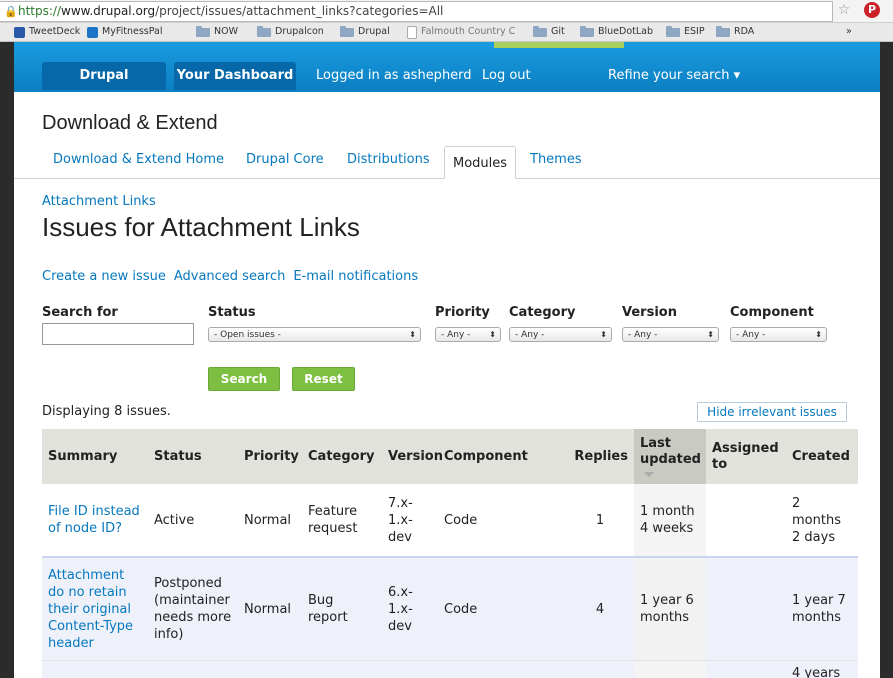  Describe the element at coordinates (600, 669) in the screenshot. I see `replies-cell` at that location.